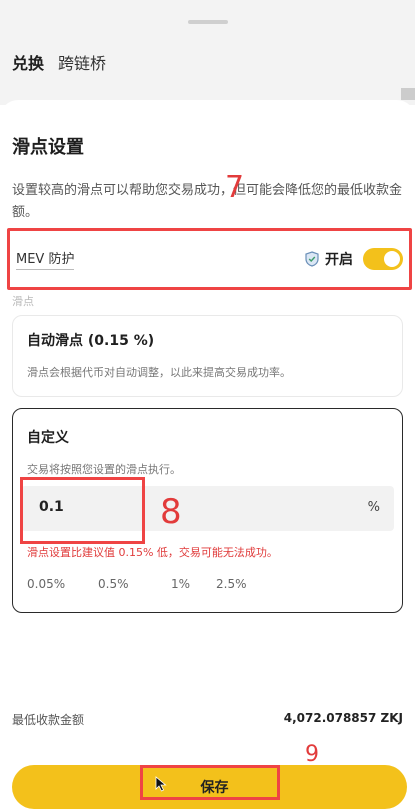 This screenshot has height=809, width=415. Describe the element at coordinates (82, 510) in the screenshot. I see `annotation-box-input` at that location.